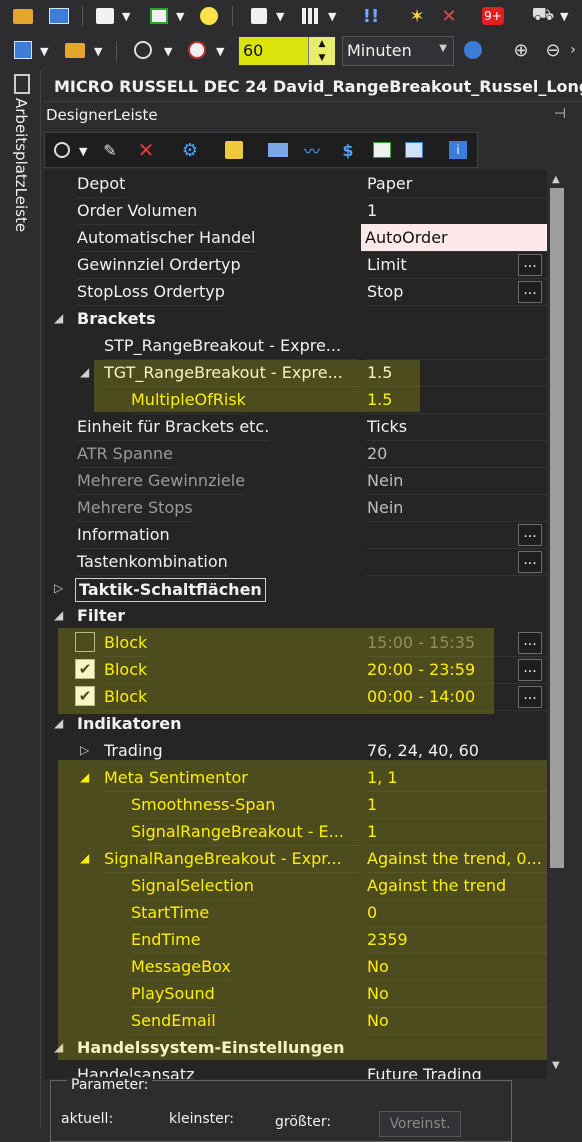 The height and width of the screenshot is (1142, 582). I want to click on row-value: 1, 1, so click(457, 778).